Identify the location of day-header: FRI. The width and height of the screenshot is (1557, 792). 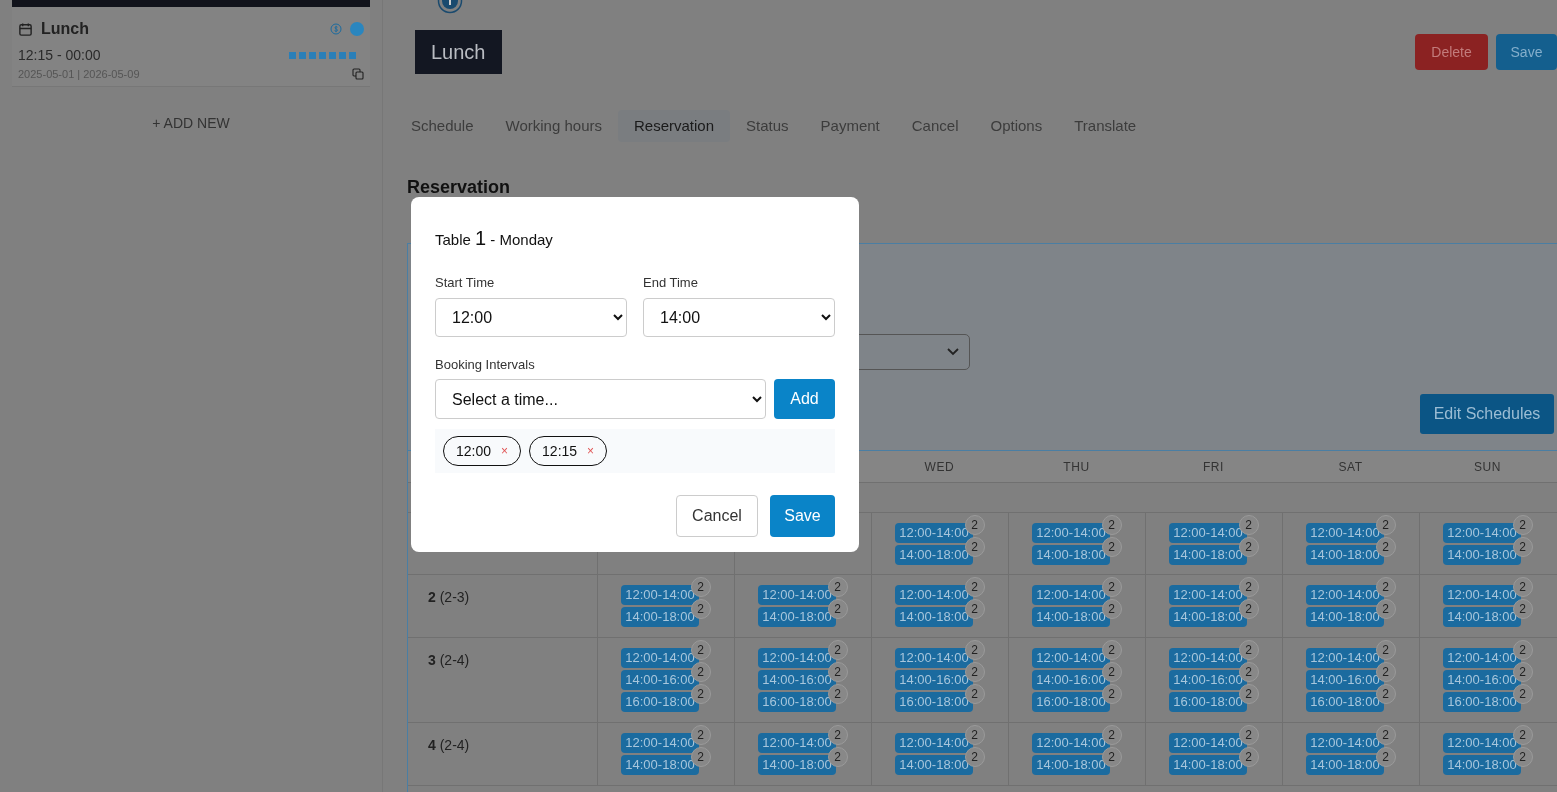
(1213, 467).